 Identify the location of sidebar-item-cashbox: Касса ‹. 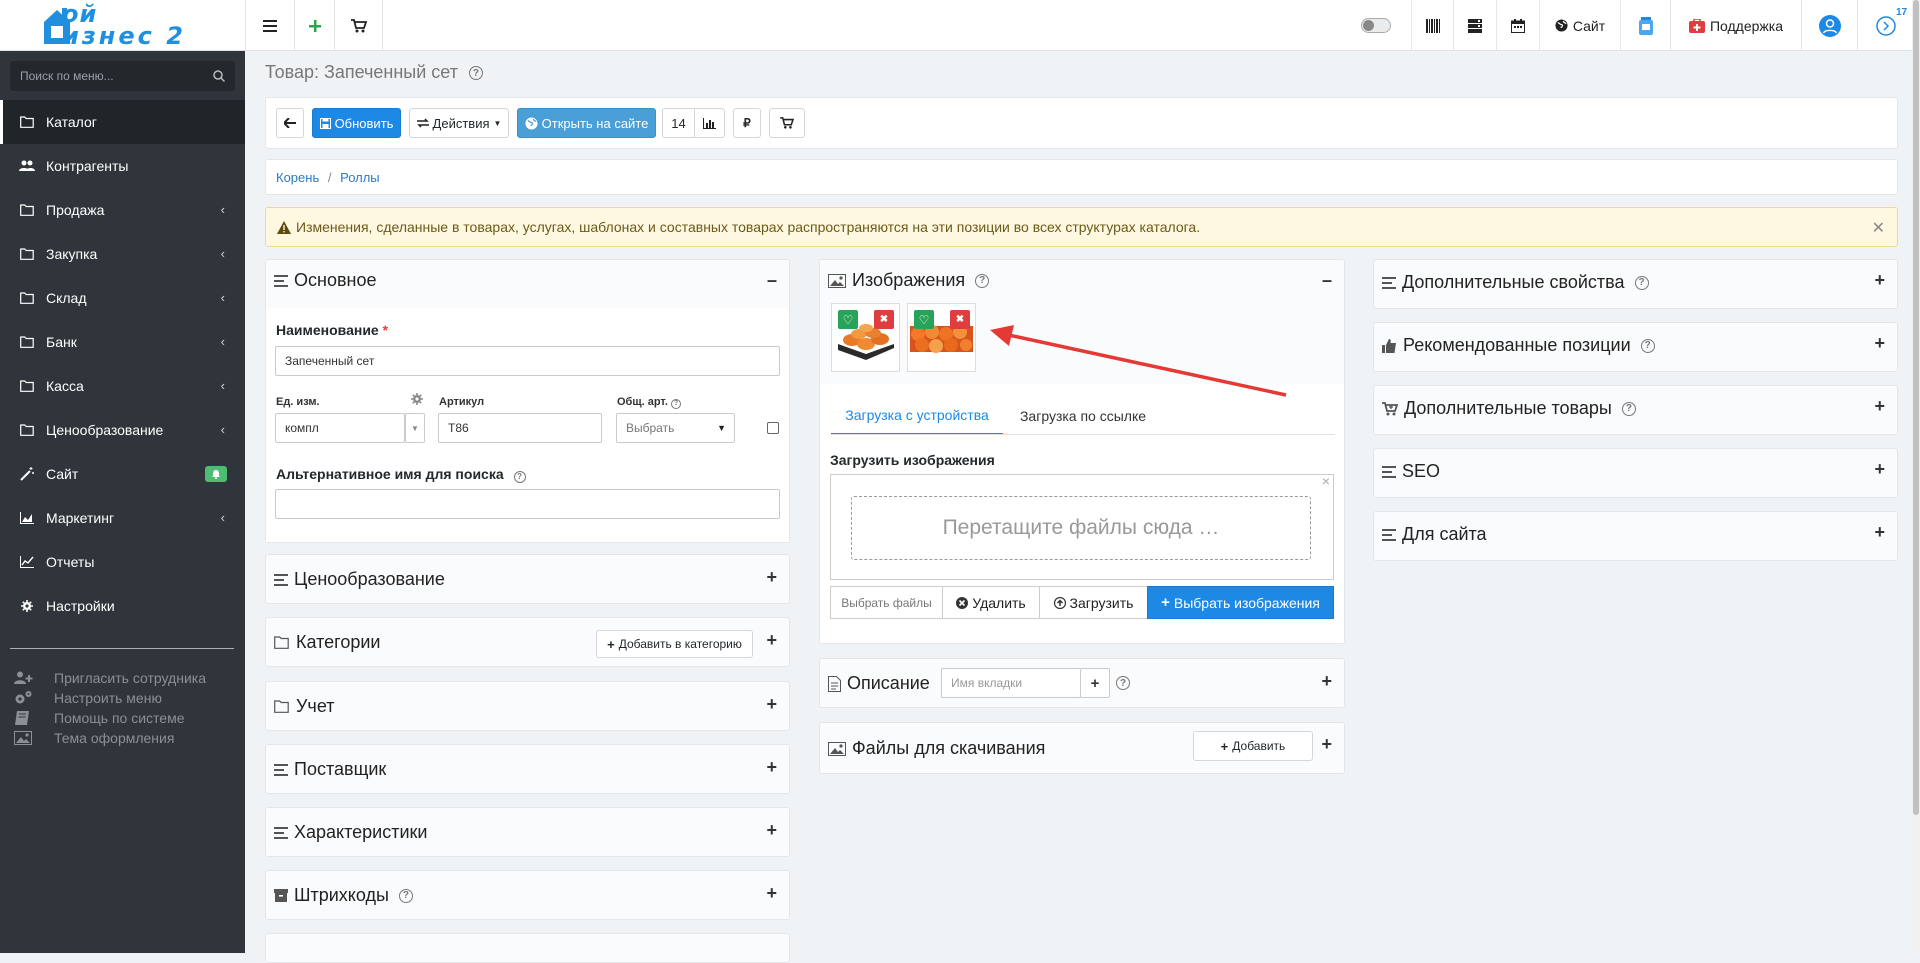
(122, 386).